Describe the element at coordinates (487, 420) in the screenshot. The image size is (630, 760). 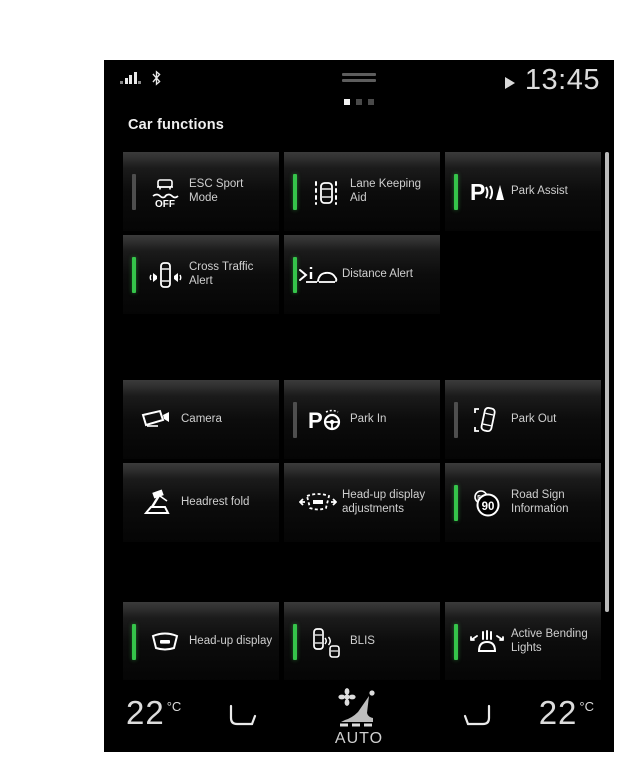
I see `park-out-icon` at that location.